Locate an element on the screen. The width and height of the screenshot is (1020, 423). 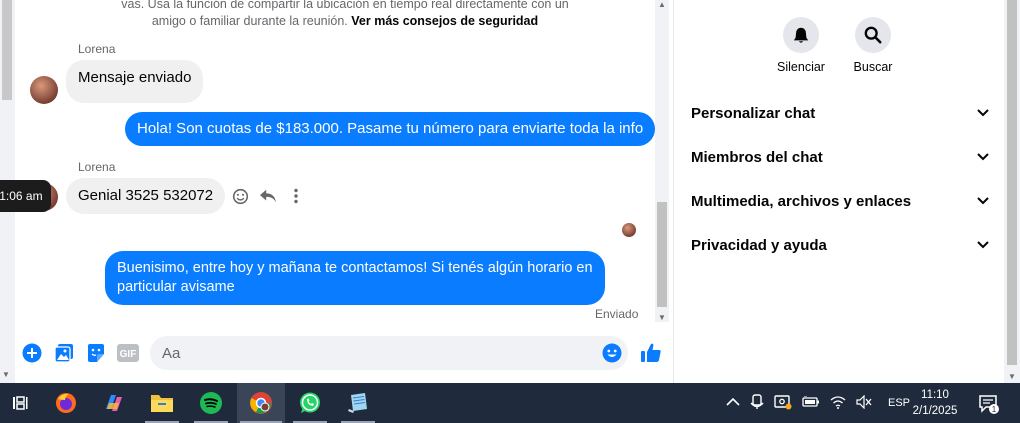
panel-scrollbar: ▼ is located at coordinates (1012, 191).